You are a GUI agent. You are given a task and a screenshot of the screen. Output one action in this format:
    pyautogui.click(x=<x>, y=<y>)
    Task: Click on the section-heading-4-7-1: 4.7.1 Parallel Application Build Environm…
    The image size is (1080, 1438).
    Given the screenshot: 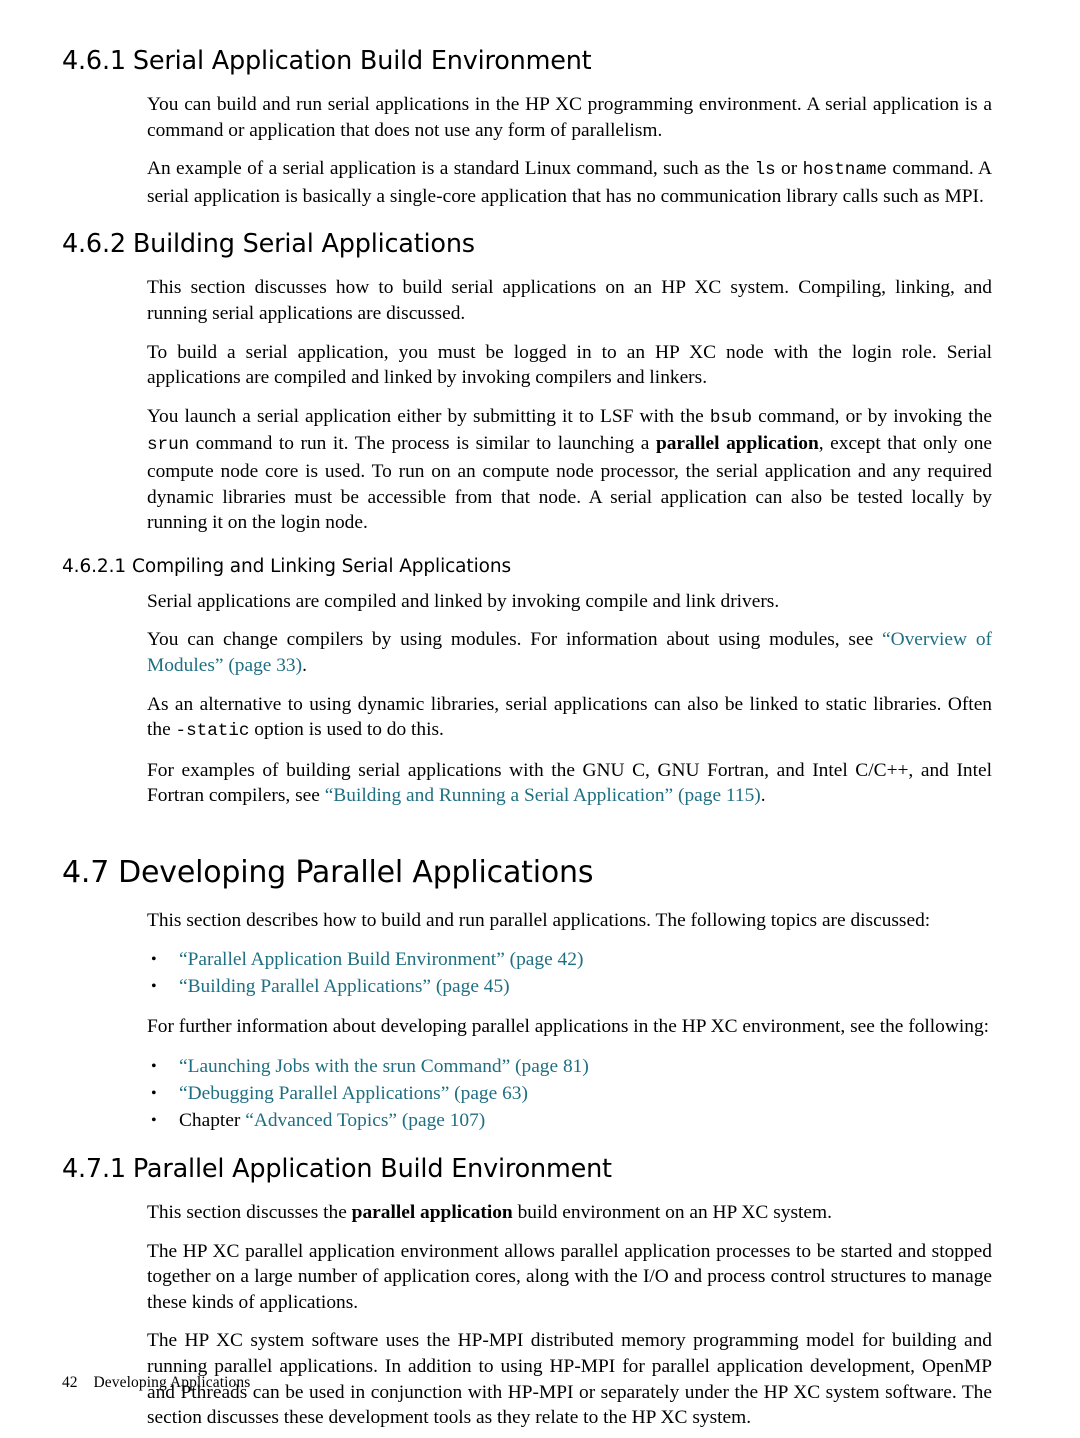 What is the action you would take?
    pyautogui.click(x=527, y=1169)
    